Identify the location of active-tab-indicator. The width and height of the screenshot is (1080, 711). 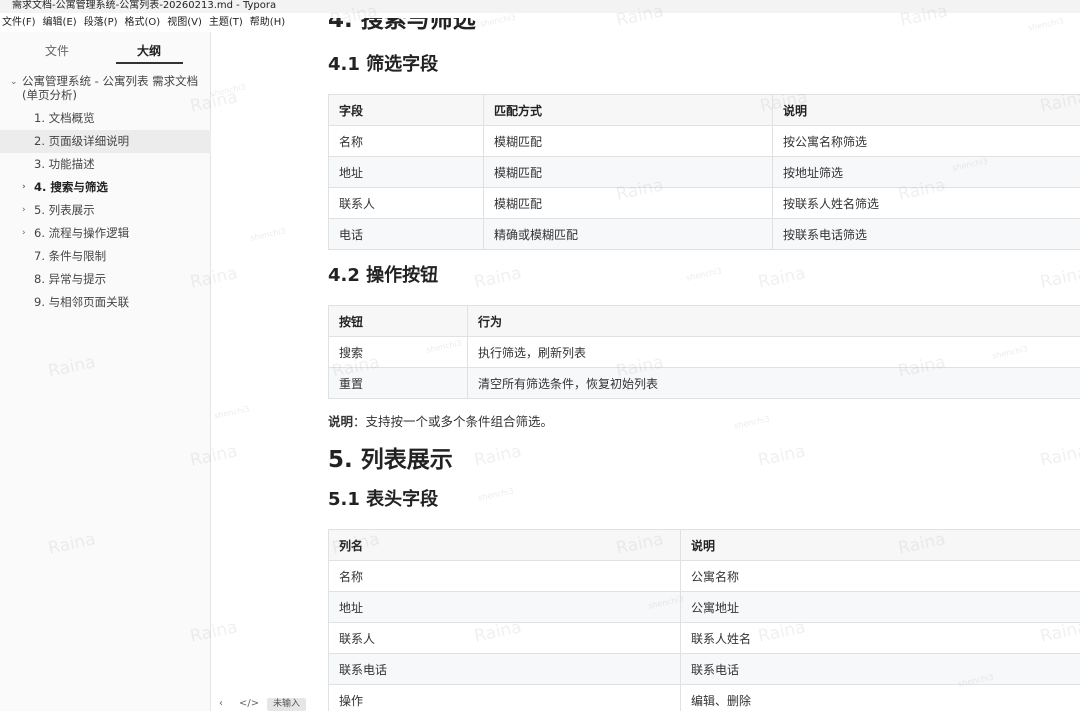
(149, 63).